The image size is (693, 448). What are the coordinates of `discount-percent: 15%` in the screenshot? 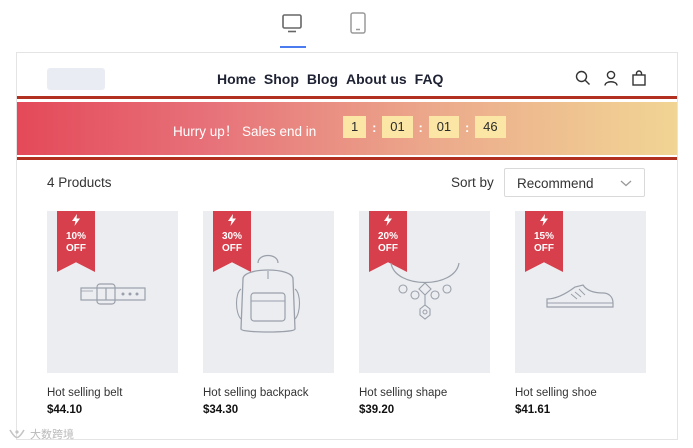 It's located at (543, 236).